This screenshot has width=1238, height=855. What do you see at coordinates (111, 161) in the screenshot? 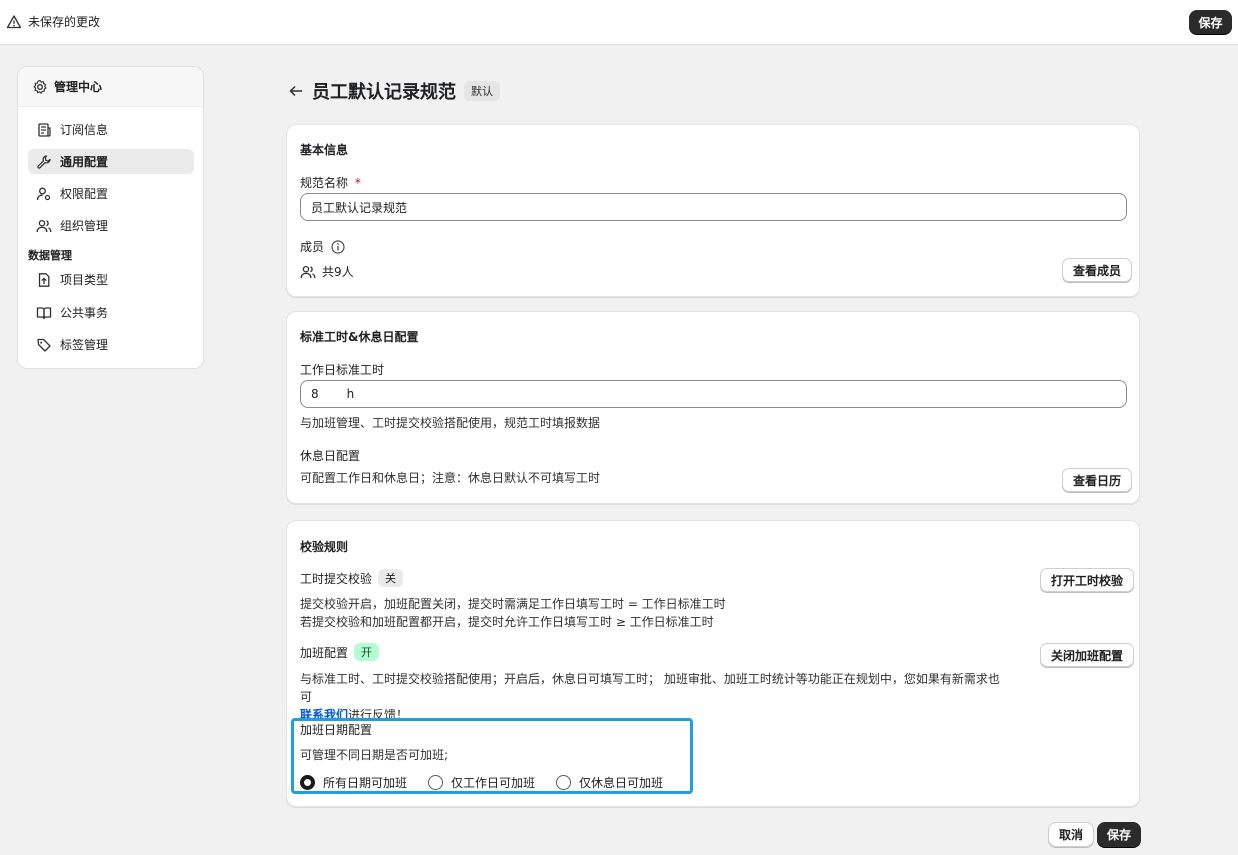
I see `sidebar-item-general: 通用配置` at bounding box center [111, 161].